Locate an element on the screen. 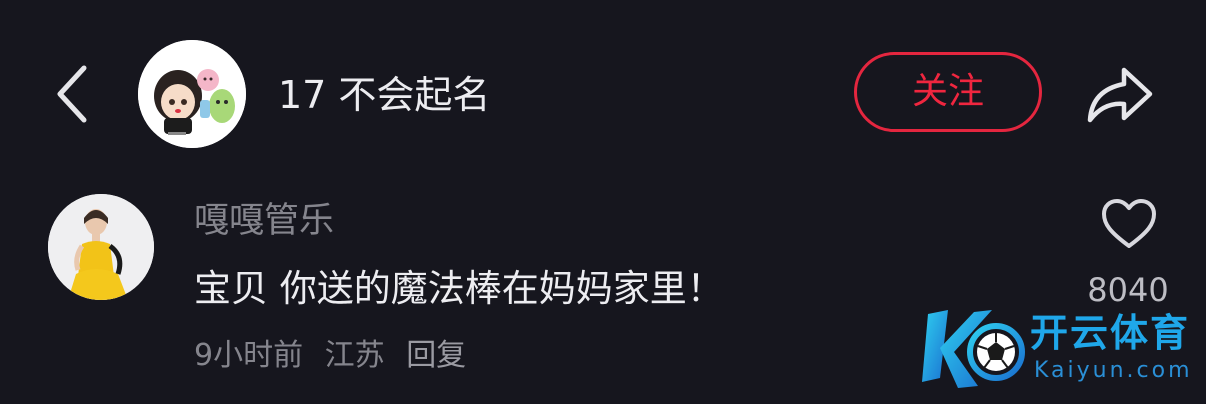  follow-button: 关注 is located at coordinates (948, 92).